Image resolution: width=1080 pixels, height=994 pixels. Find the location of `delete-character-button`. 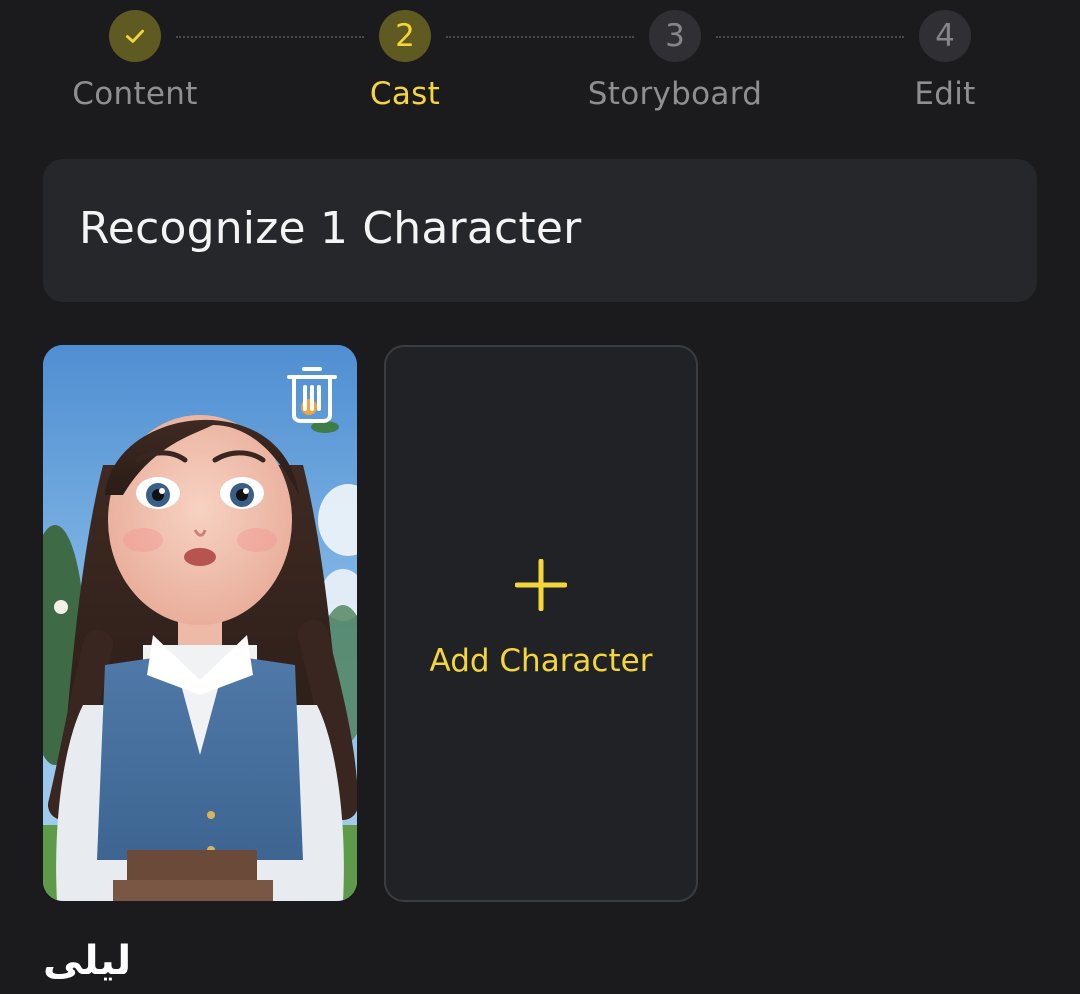

delete-character-button is located at coordinates (312, 393).